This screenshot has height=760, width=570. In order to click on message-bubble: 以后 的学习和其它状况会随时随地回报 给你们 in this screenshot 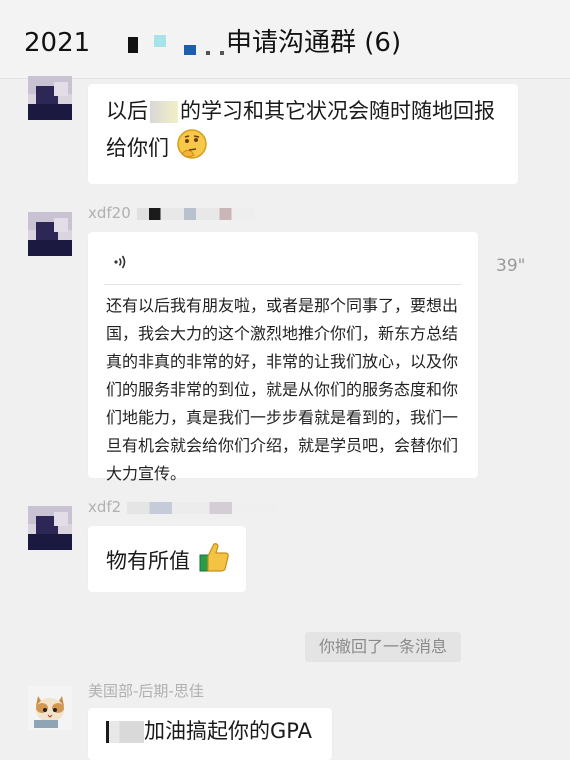, I will do `click(303, 134)`.